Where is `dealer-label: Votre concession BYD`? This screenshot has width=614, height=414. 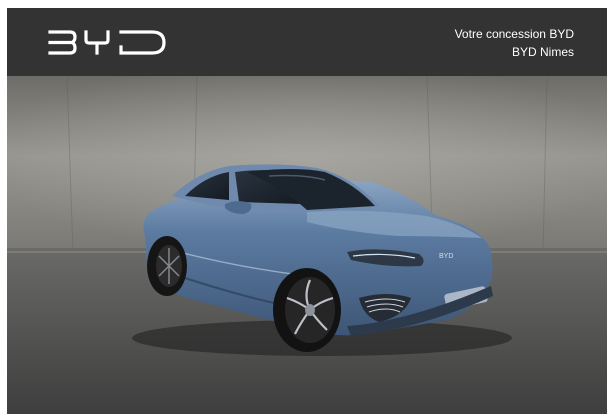
dealer-label: Votre concession BYD is located at coordinates (514, 34).